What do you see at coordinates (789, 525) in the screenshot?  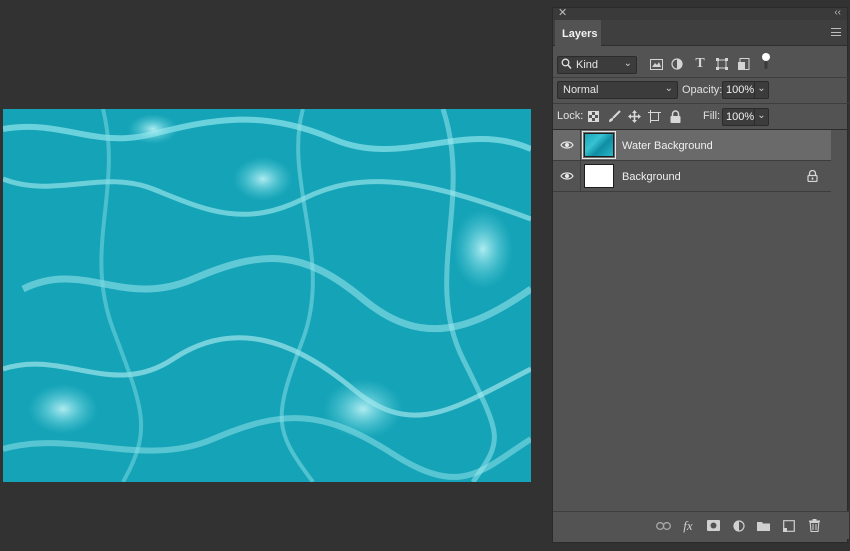 I see `new-layer-icon` at bounding box center [789, 525].